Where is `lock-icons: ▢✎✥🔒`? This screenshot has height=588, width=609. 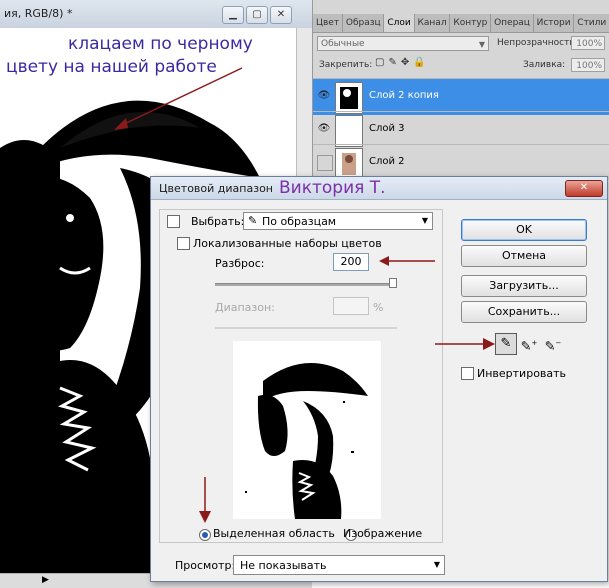
lock-icons: ▢✎✥🔒 is located at coordinates (402, 62).